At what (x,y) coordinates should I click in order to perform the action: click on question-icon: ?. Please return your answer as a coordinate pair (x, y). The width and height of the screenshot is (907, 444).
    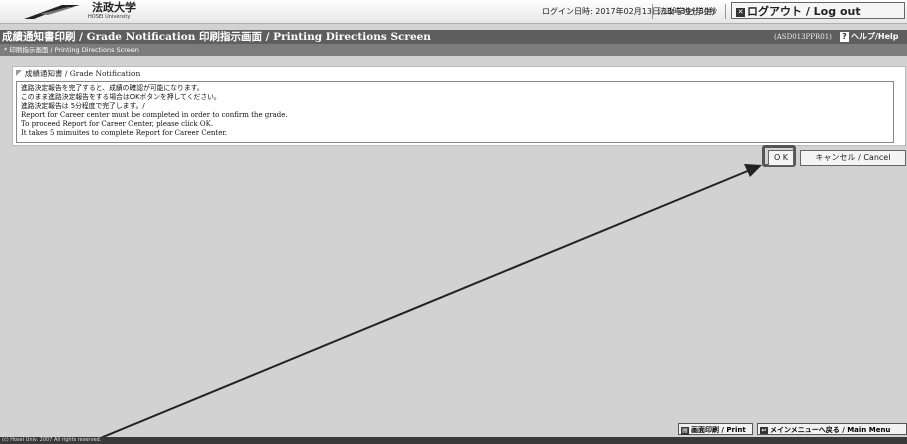
    Looking at the image, I should click on (844, 37).